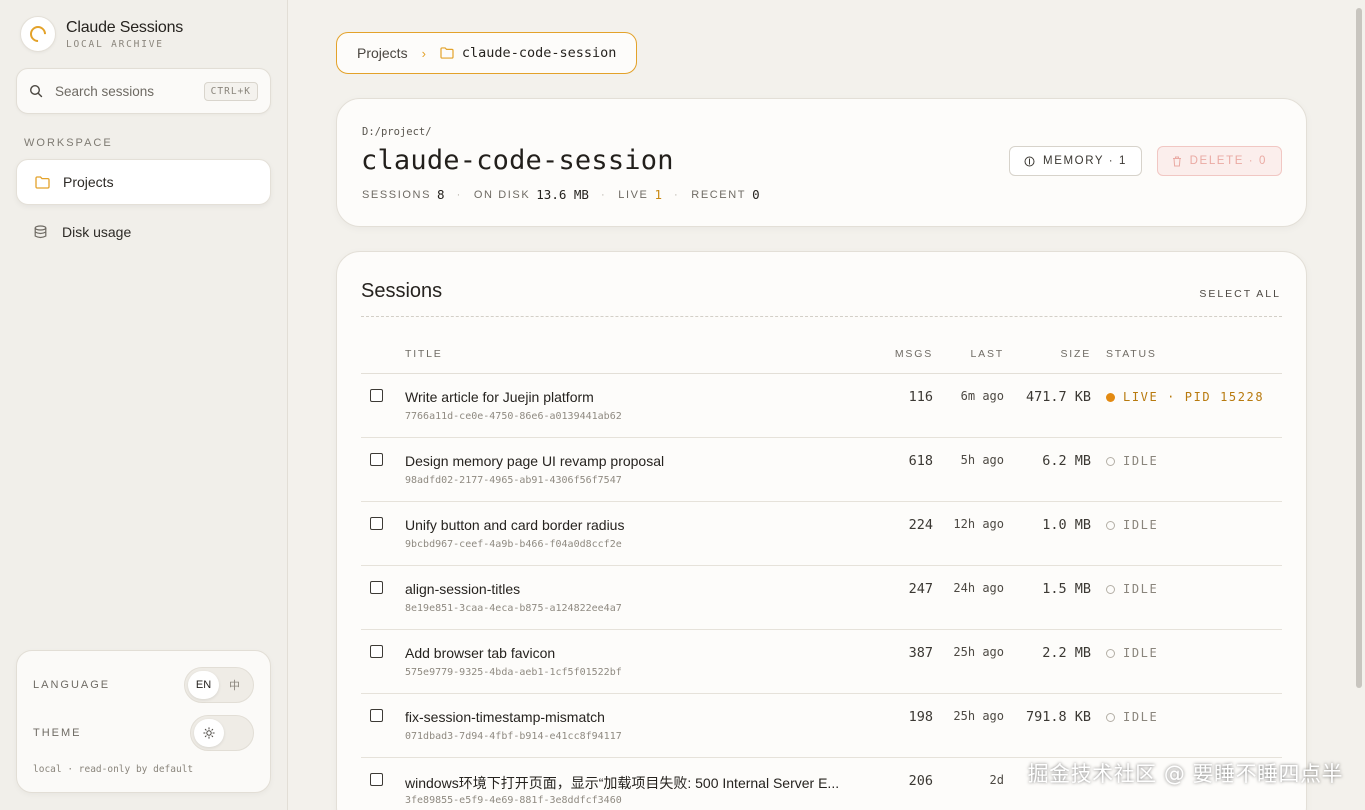 Image resolution: width=1365 pixels, height=810 pixels. I want to click on session-id: 575e9779-9325-4bda-aeb1-1cf5f01522bf, so click(513, 672).